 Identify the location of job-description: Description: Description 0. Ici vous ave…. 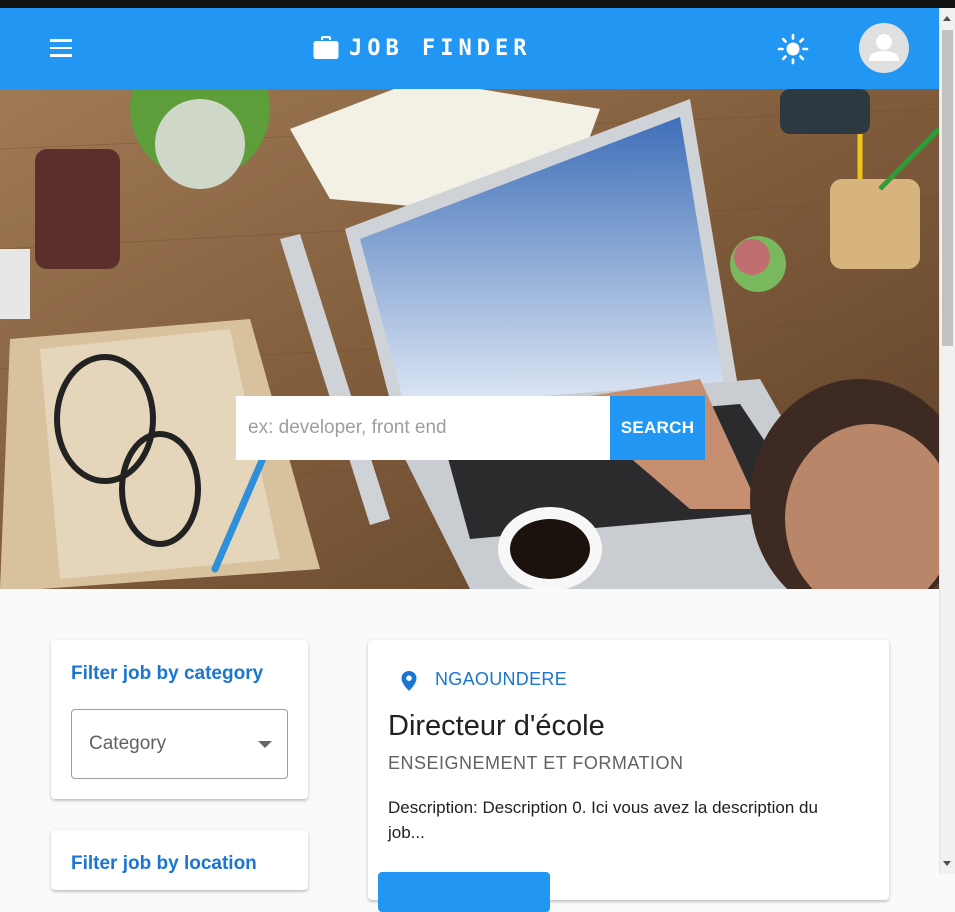
(603, 820).